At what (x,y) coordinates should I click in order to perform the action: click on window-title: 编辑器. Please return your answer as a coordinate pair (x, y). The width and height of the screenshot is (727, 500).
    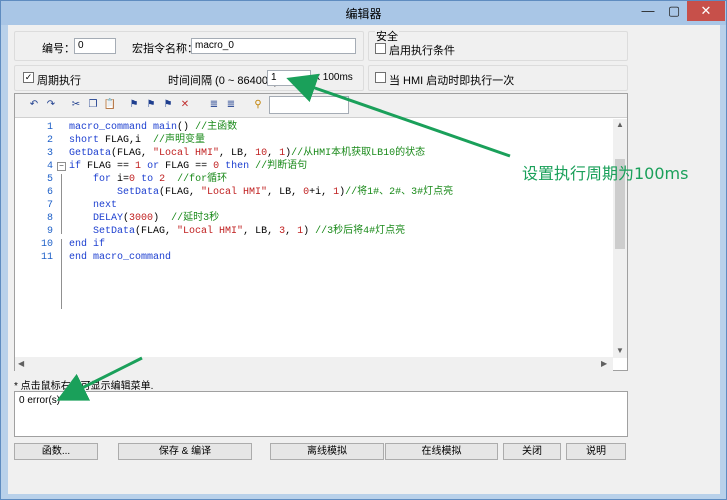
    Looking at the image, I should click on (363, 14).